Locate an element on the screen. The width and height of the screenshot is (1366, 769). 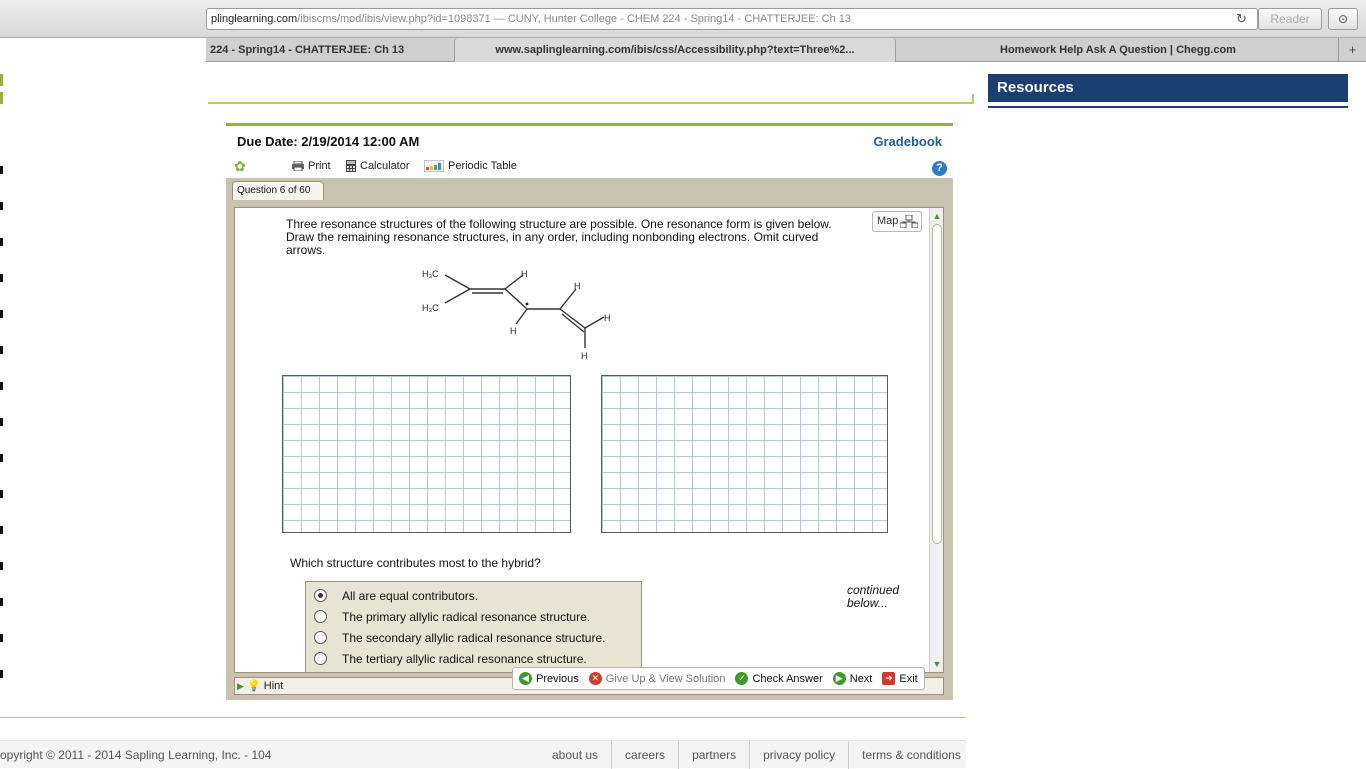
resources-header: Resources is located at coordinates (1168, 88).